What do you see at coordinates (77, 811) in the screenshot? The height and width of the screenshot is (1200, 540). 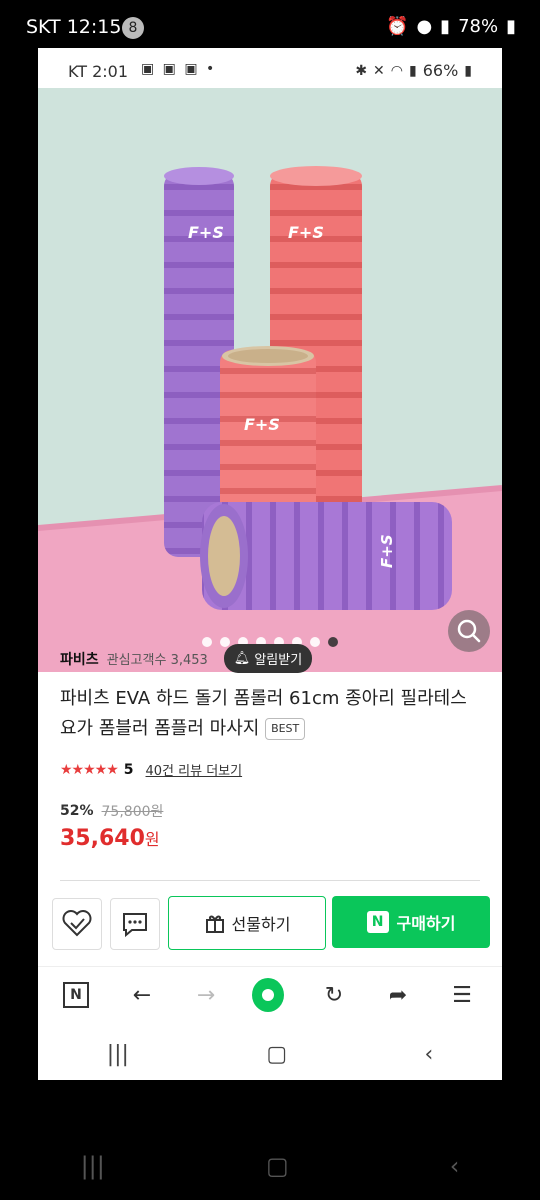 I see `discount-rate: 52%` at bounding box center [77, 811].